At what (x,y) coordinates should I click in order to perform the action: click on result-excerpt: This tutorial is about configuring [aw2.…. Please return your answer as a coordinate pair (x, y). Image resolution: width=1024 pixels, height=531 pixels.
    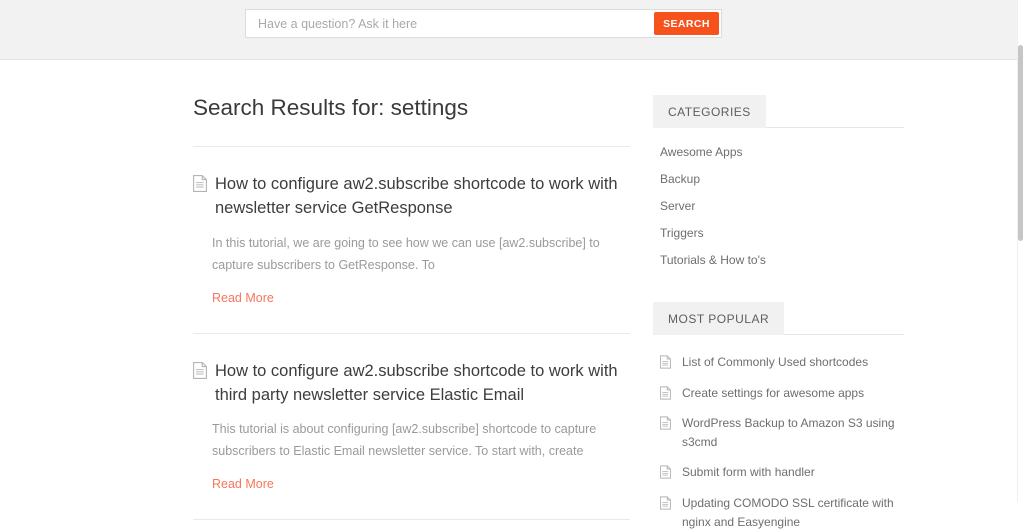
    Looking at the image, I should click on (404, 440).